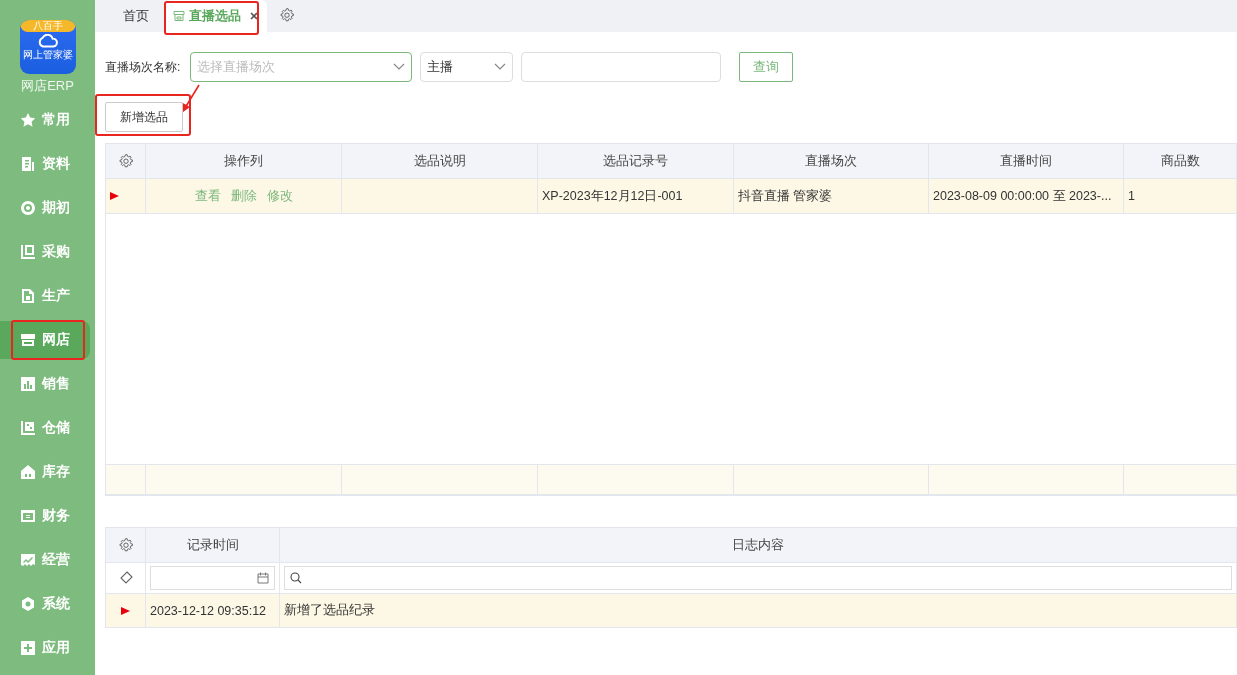 The height and width of the screenshot is (675, 1237). What do you see at coordinates (243, 196) in the screenshot?
I see `action-link: 删除` at bounding box center [243, 196].